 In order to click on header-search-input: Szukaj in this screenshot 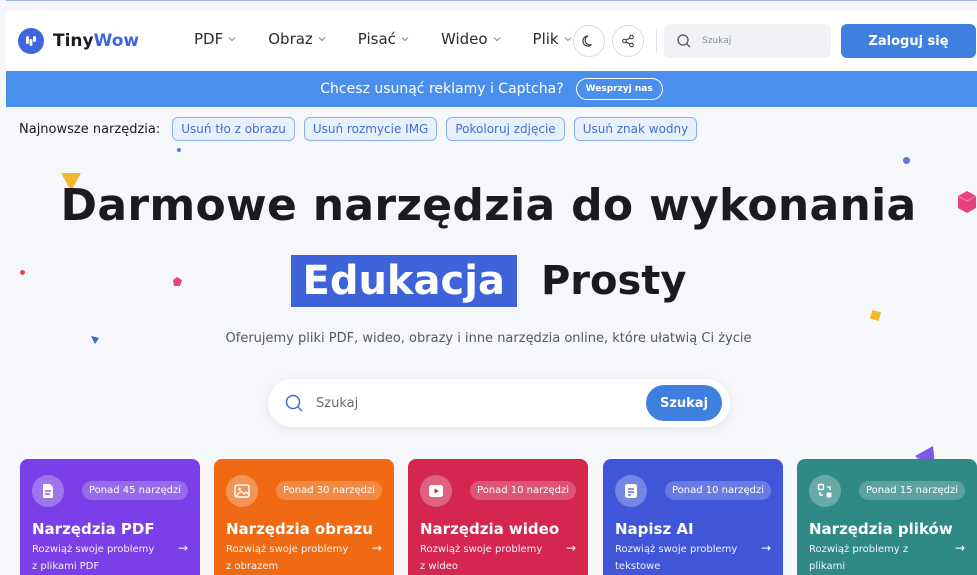, I will do `click(747, 41)`.